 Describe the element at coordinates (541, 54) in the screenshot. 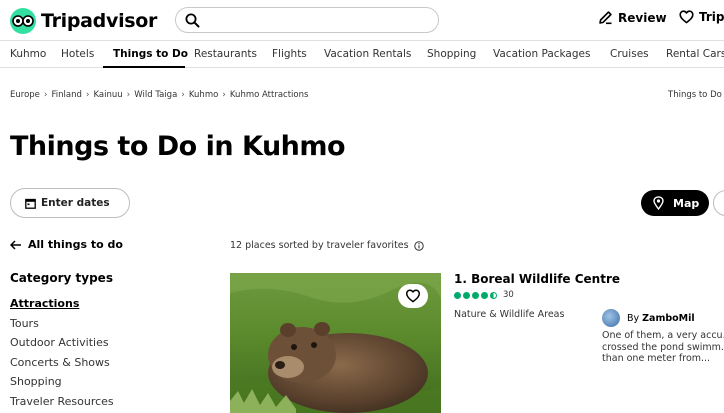

I see `nav-item-vacation-packages: Vacation Packages` at that location.